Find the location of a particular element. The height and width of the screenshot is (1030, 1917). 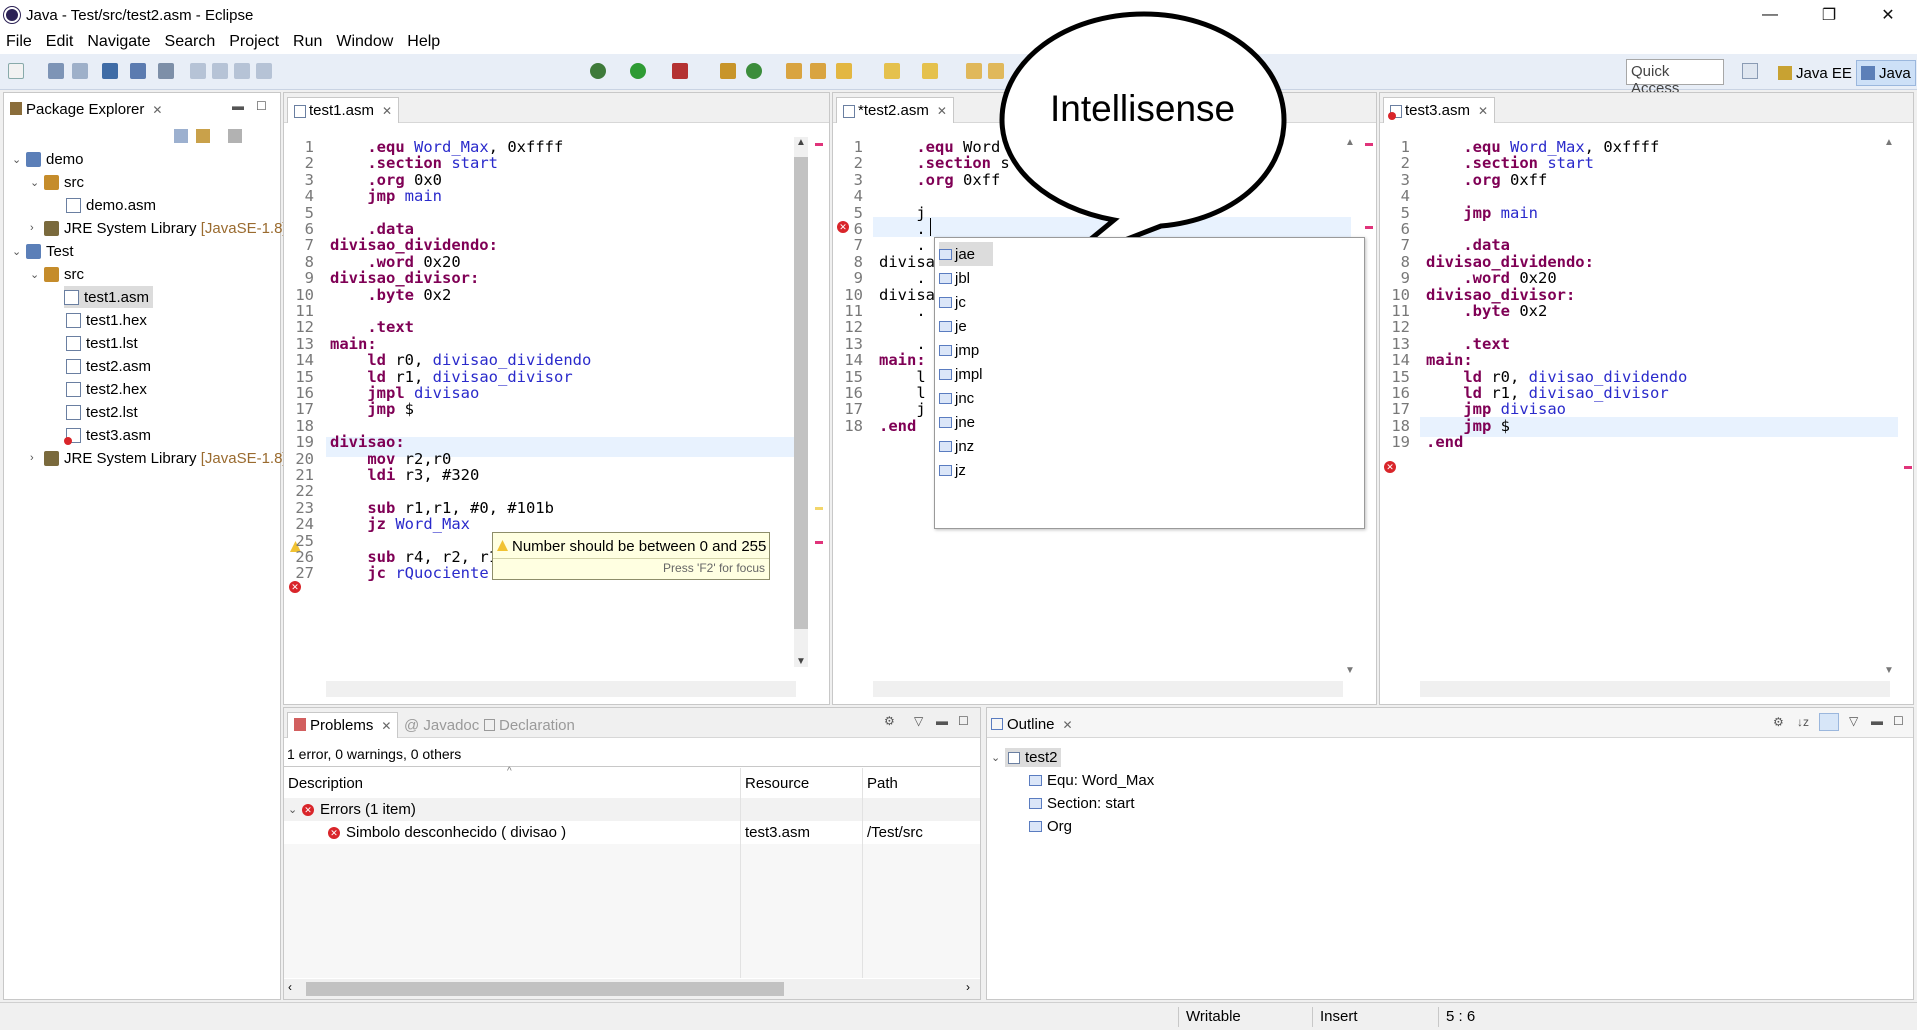

code-line: . is located at coordinates (902, 311).